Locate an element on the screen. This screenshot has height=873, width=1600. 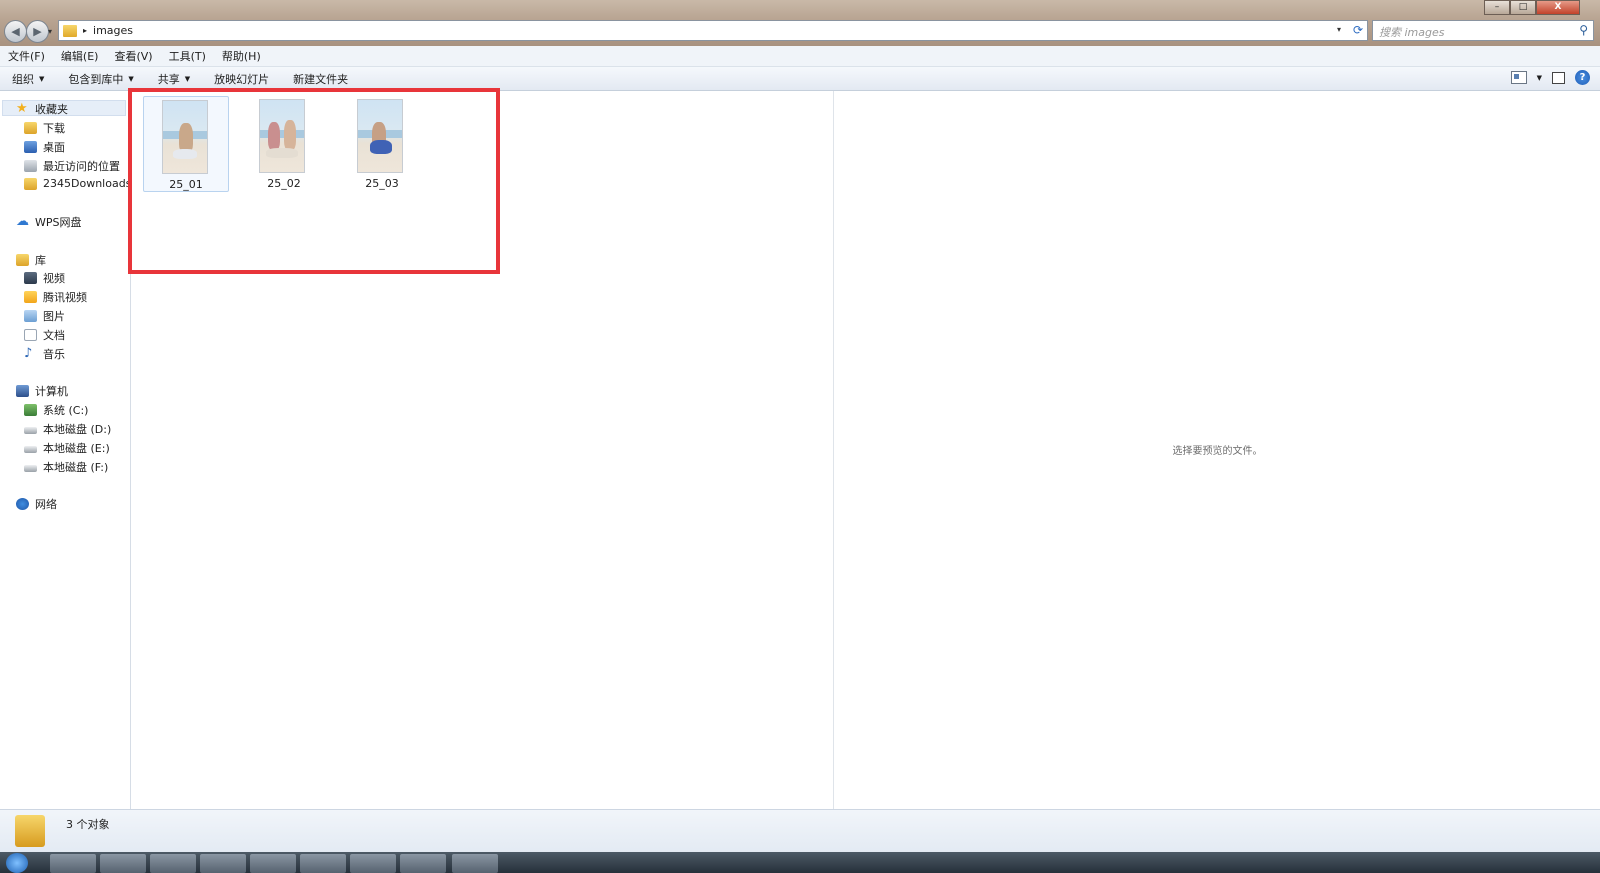
include-label: 包含到库中 is located at coordinates (96, 79).